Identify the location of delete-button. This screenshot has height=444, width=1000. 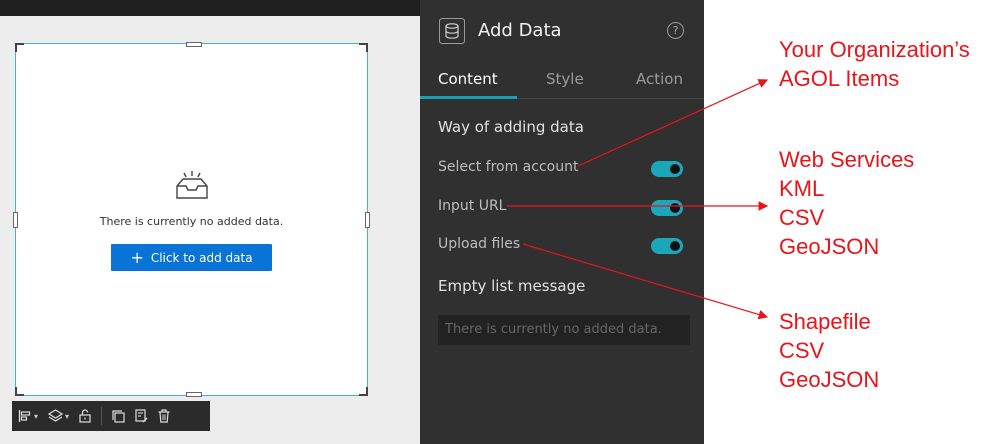
(164, 416).